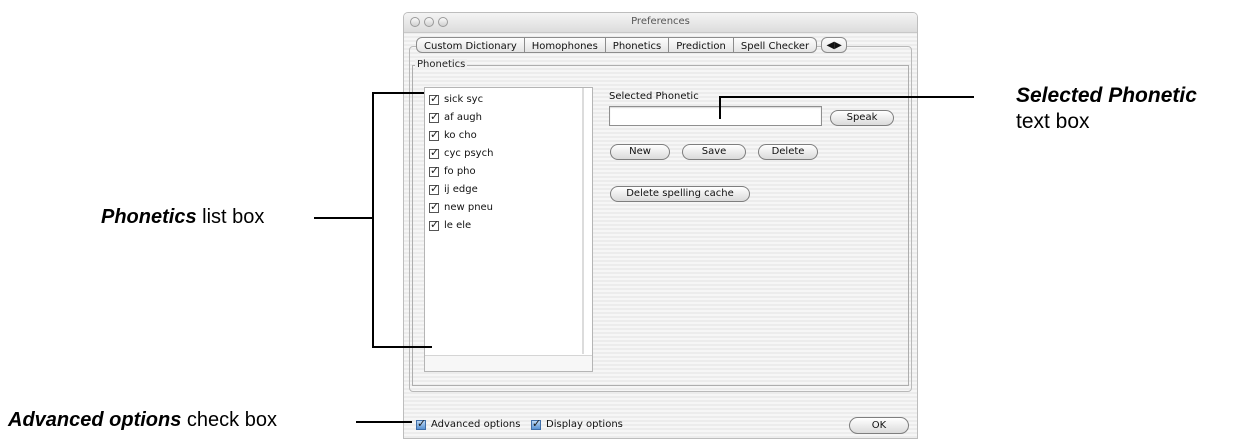  I want to click on phonetics-bracket-bottom, so click(402, 347).